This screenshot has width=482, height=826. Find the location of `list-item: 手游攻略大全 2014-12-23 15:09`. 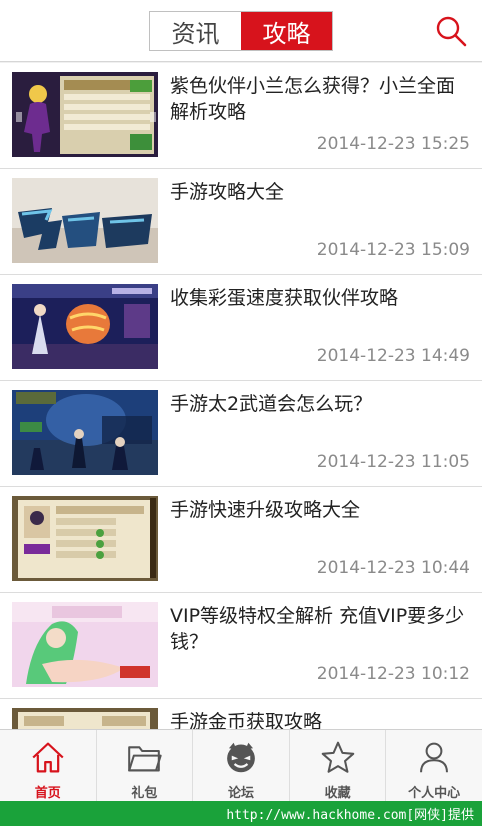

list-item: 手游攻略大全 2014-12-23 15:09 is located at coordinates (241, 222).